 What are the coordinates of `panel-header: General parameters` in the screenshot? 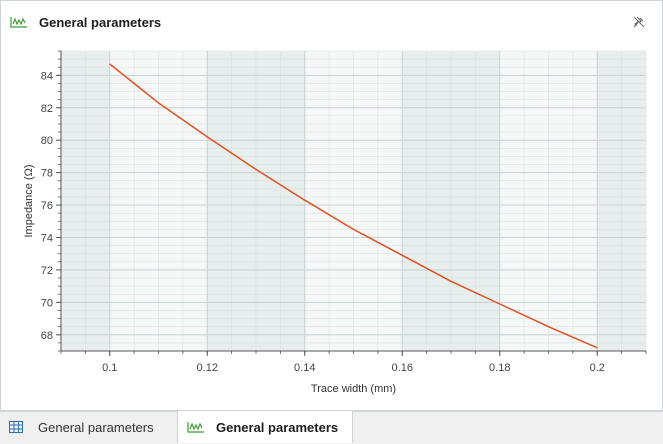 It's located at (331, 22).